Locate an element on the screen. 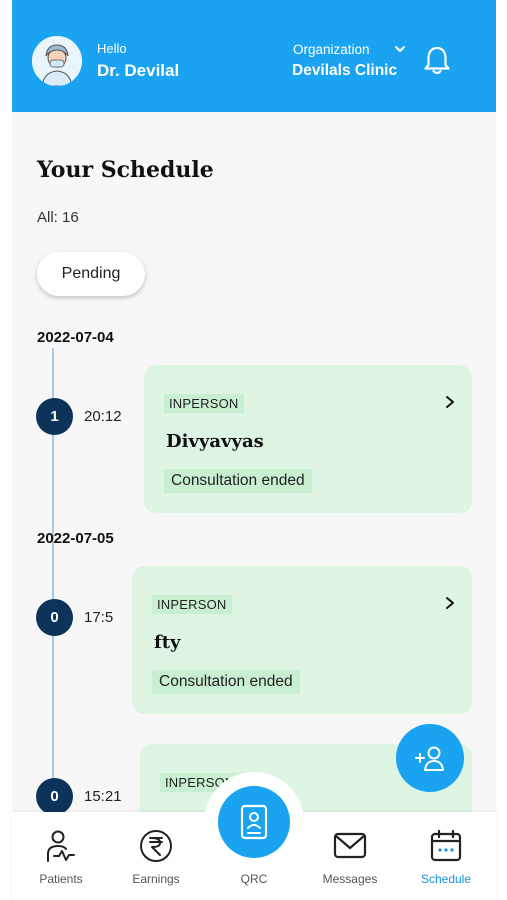 Image resolution: width=507 pixels, height=900 pixels. patient-name: fty is located at coordinates (167, 642).